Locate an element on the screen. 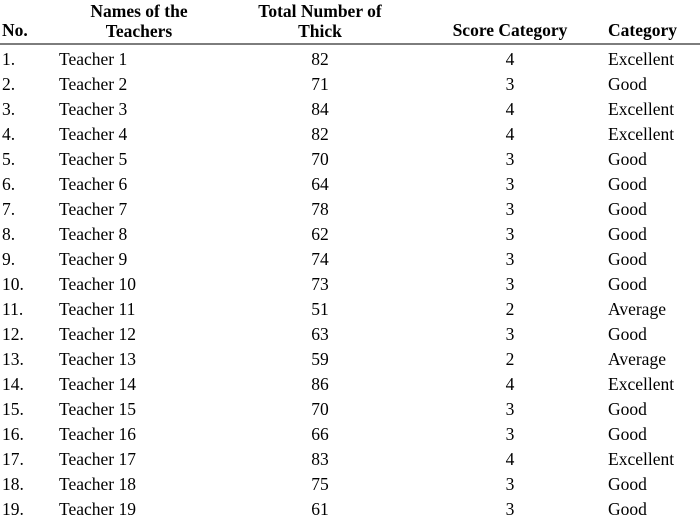 The width and height of the screenshot is (700, 522). cell-total-number-of-thick: 59 is located at coordinates (320, 359).